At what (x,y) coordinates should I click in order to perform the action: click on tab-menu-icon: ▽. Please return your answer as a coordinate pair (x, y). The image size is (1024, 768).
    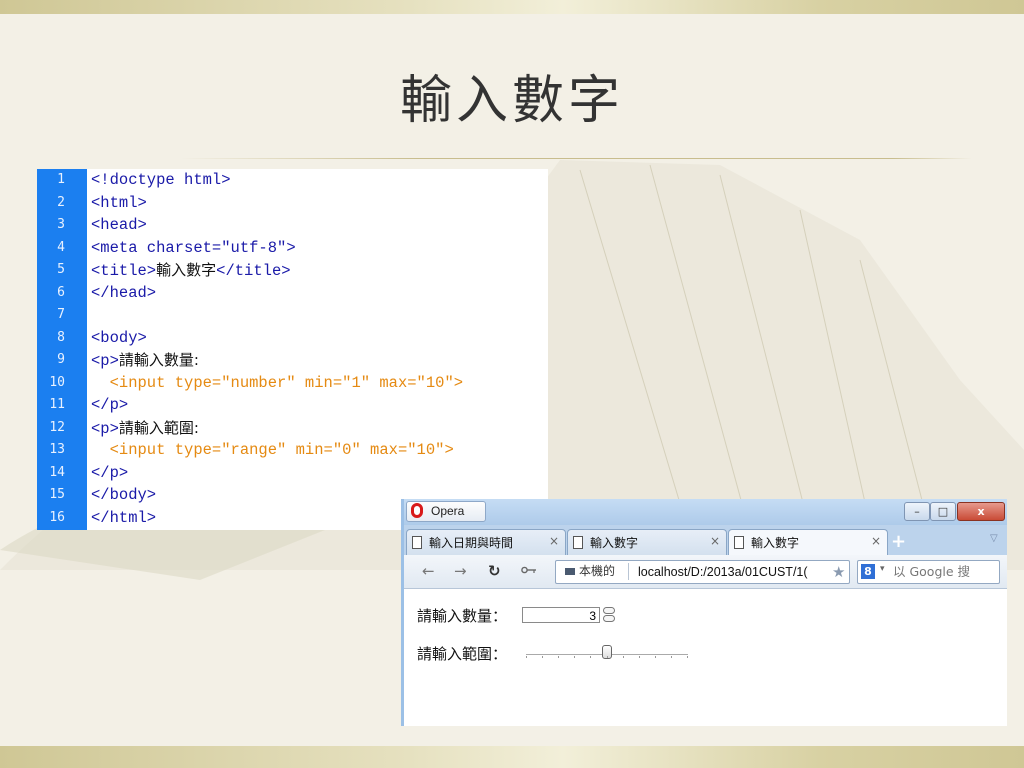
    Looking at the image, I should click on (994, 538).